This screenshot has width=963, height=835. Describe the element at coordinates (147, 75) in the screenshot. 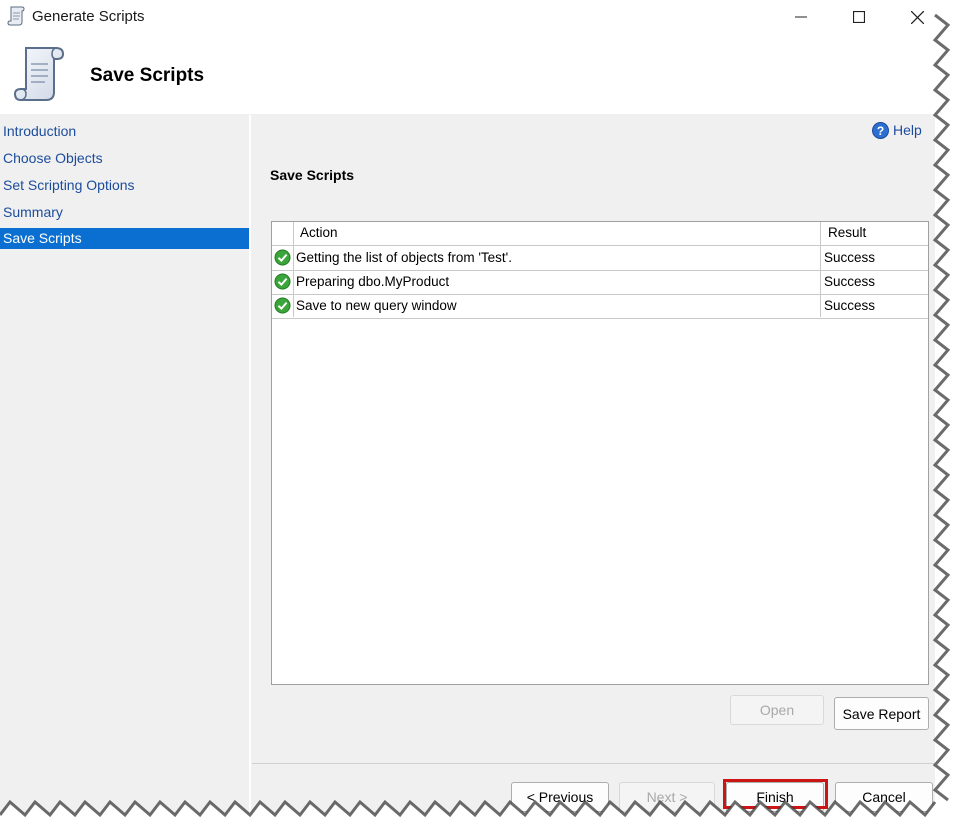

I see `page-title: Save Scripts` at that location.